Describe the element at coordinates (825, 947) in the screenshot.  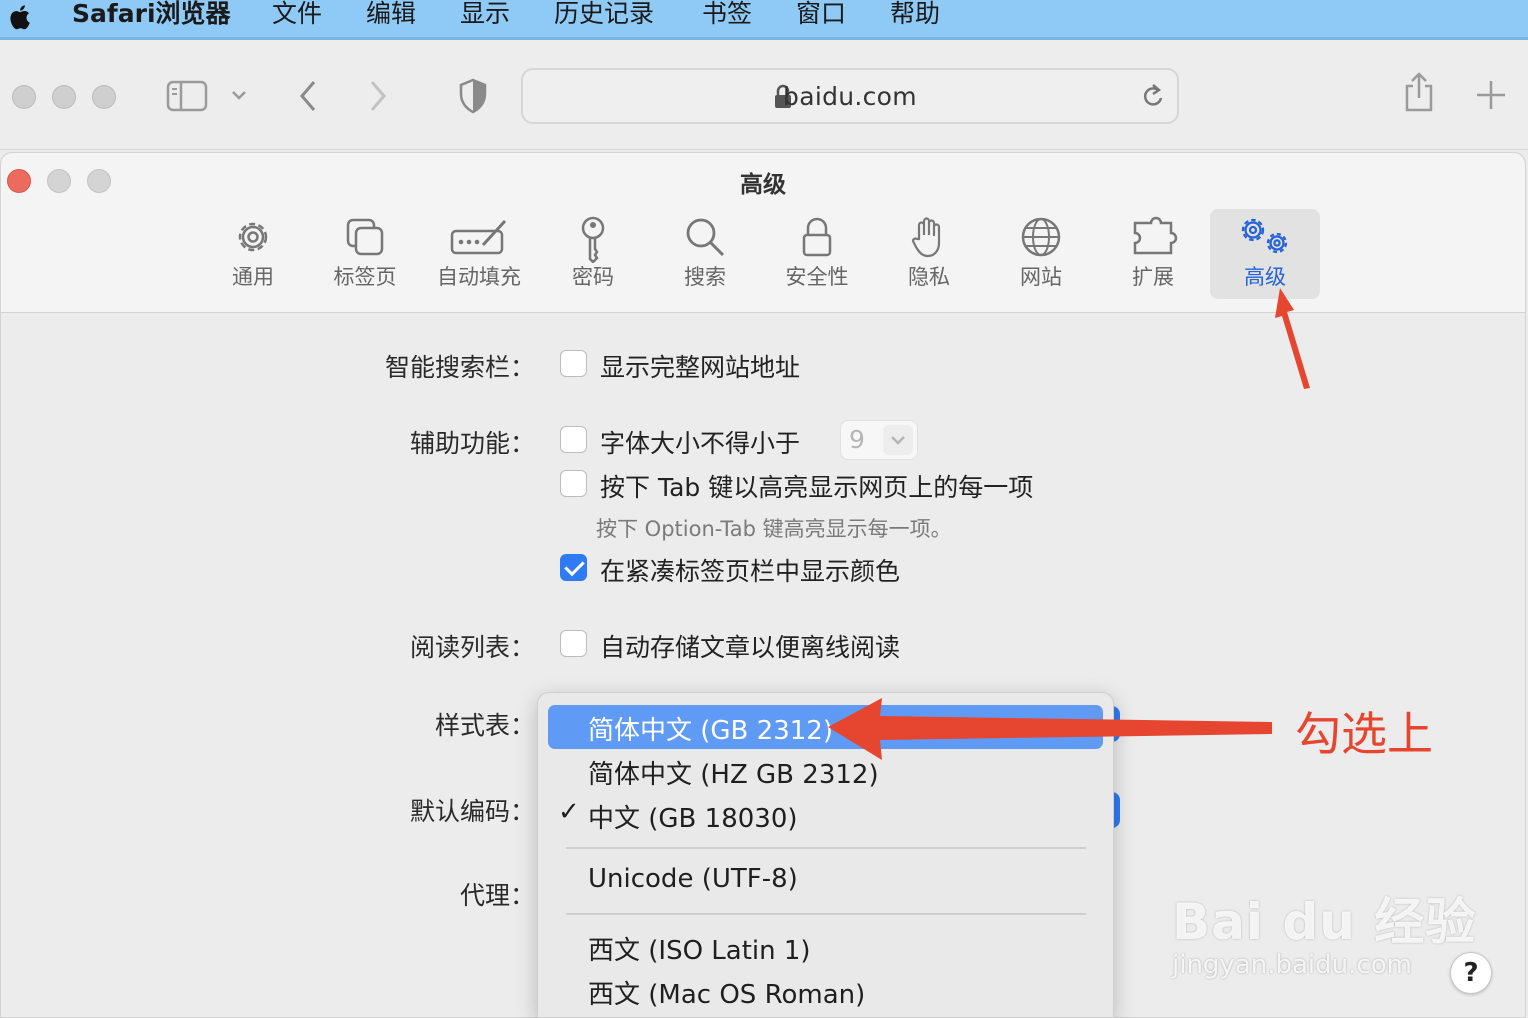
I see `encoding-option-iso-latin1: 西文 (ISO Latin 1)` at that location.